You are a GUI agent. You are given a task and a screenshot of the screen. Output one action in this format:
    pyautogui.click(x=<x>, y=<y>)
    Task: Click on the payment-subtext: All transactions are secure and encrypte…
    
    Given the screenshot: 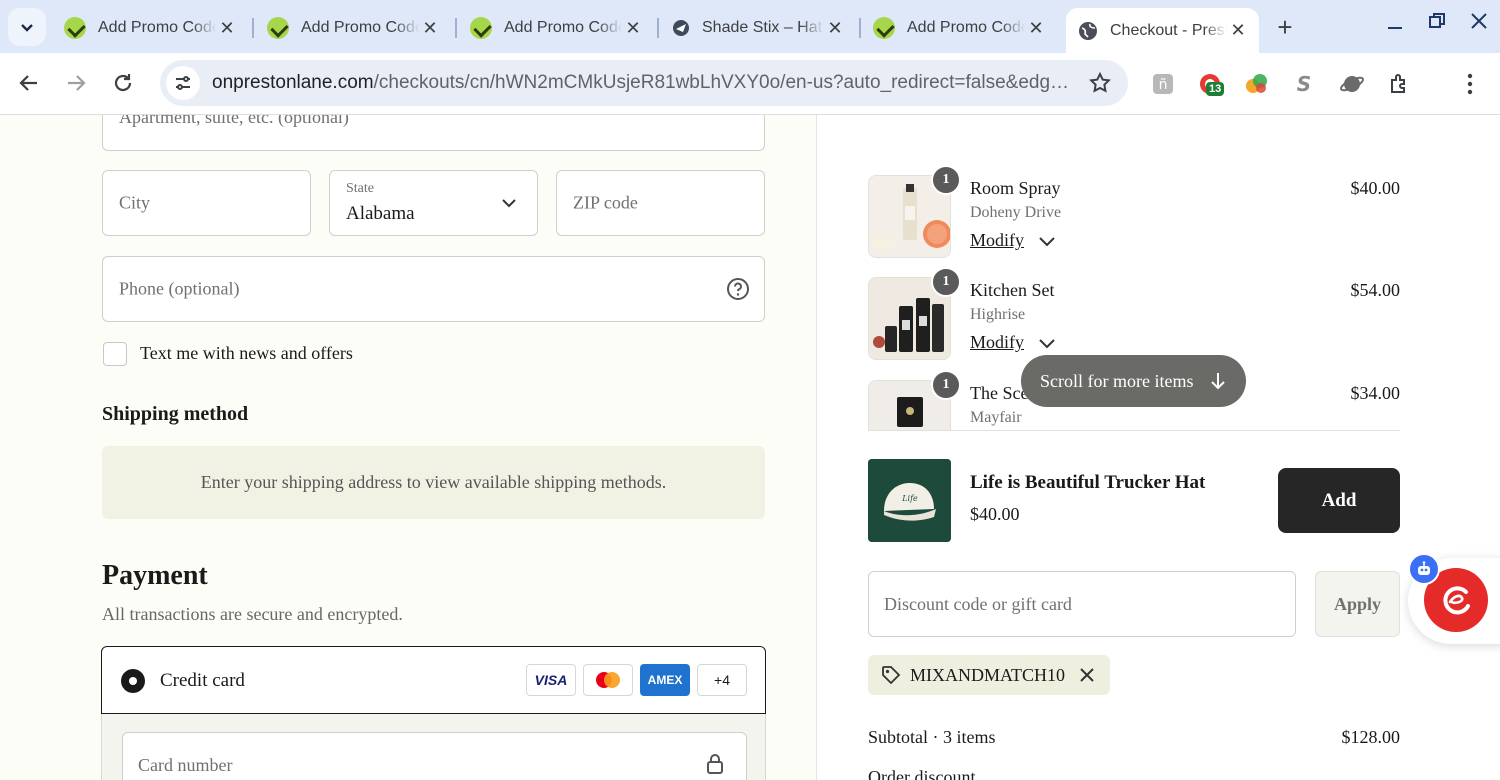 What is the action you would take?
    pyautogui.click(x=252, y=614)
    